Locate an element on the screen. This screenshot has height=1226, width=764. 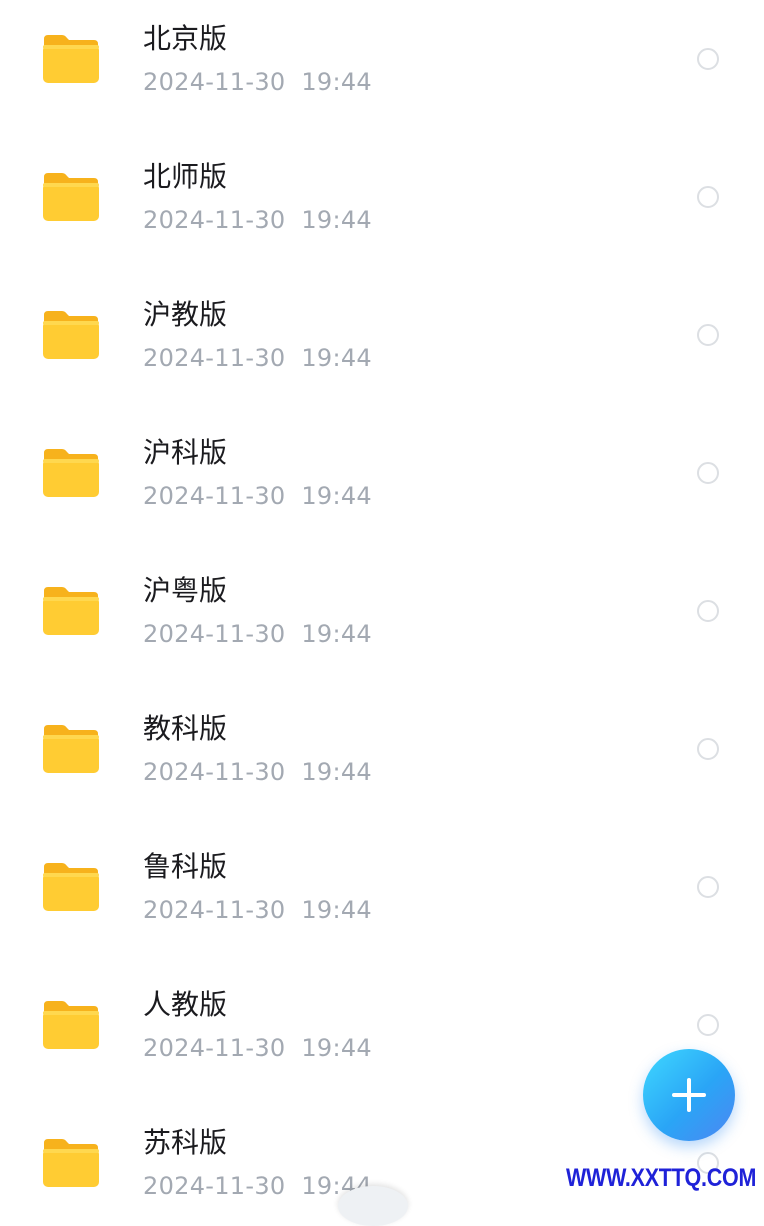
plus-icon is located at coordinates (689, 1095).